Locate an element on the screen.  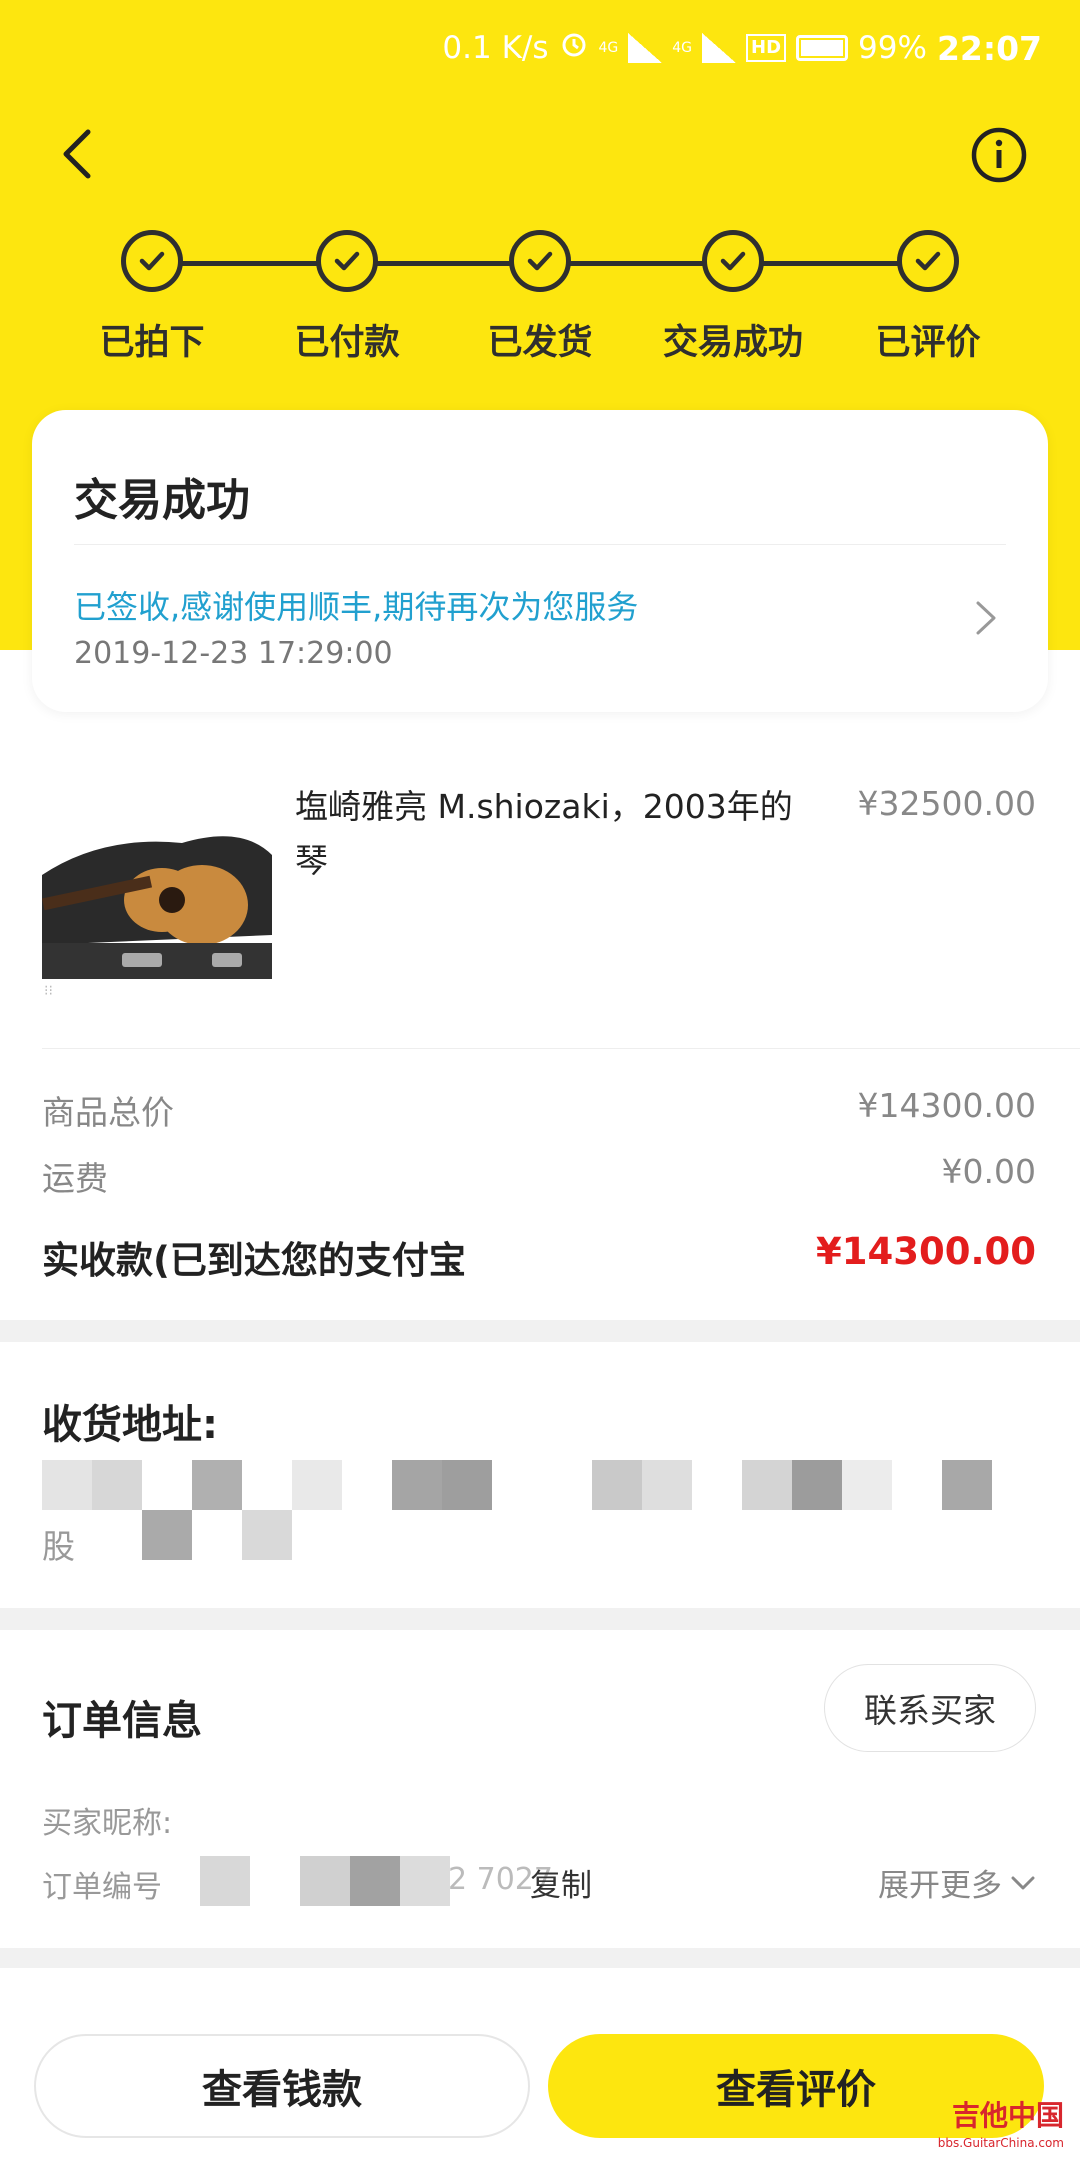
view-payment-button: 查看钱款 is located at coordinates (282, 2086).